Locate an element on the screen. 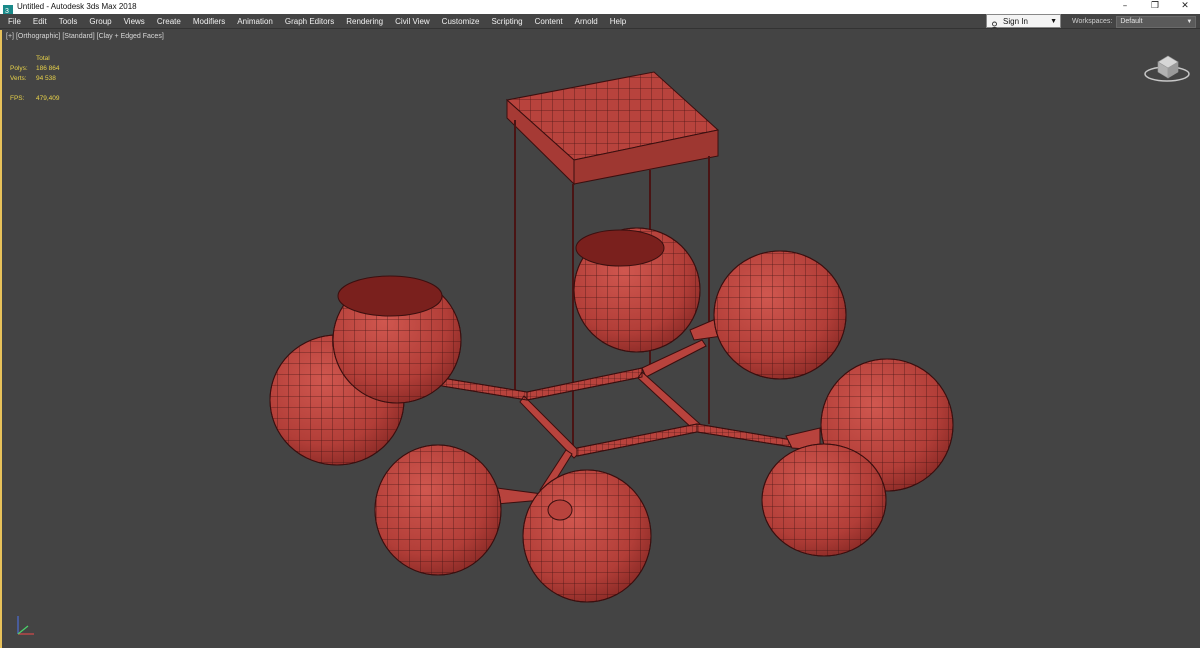 The image size is (1200, 648). workspaces-value: Default is located at coordinates (1131, 21).